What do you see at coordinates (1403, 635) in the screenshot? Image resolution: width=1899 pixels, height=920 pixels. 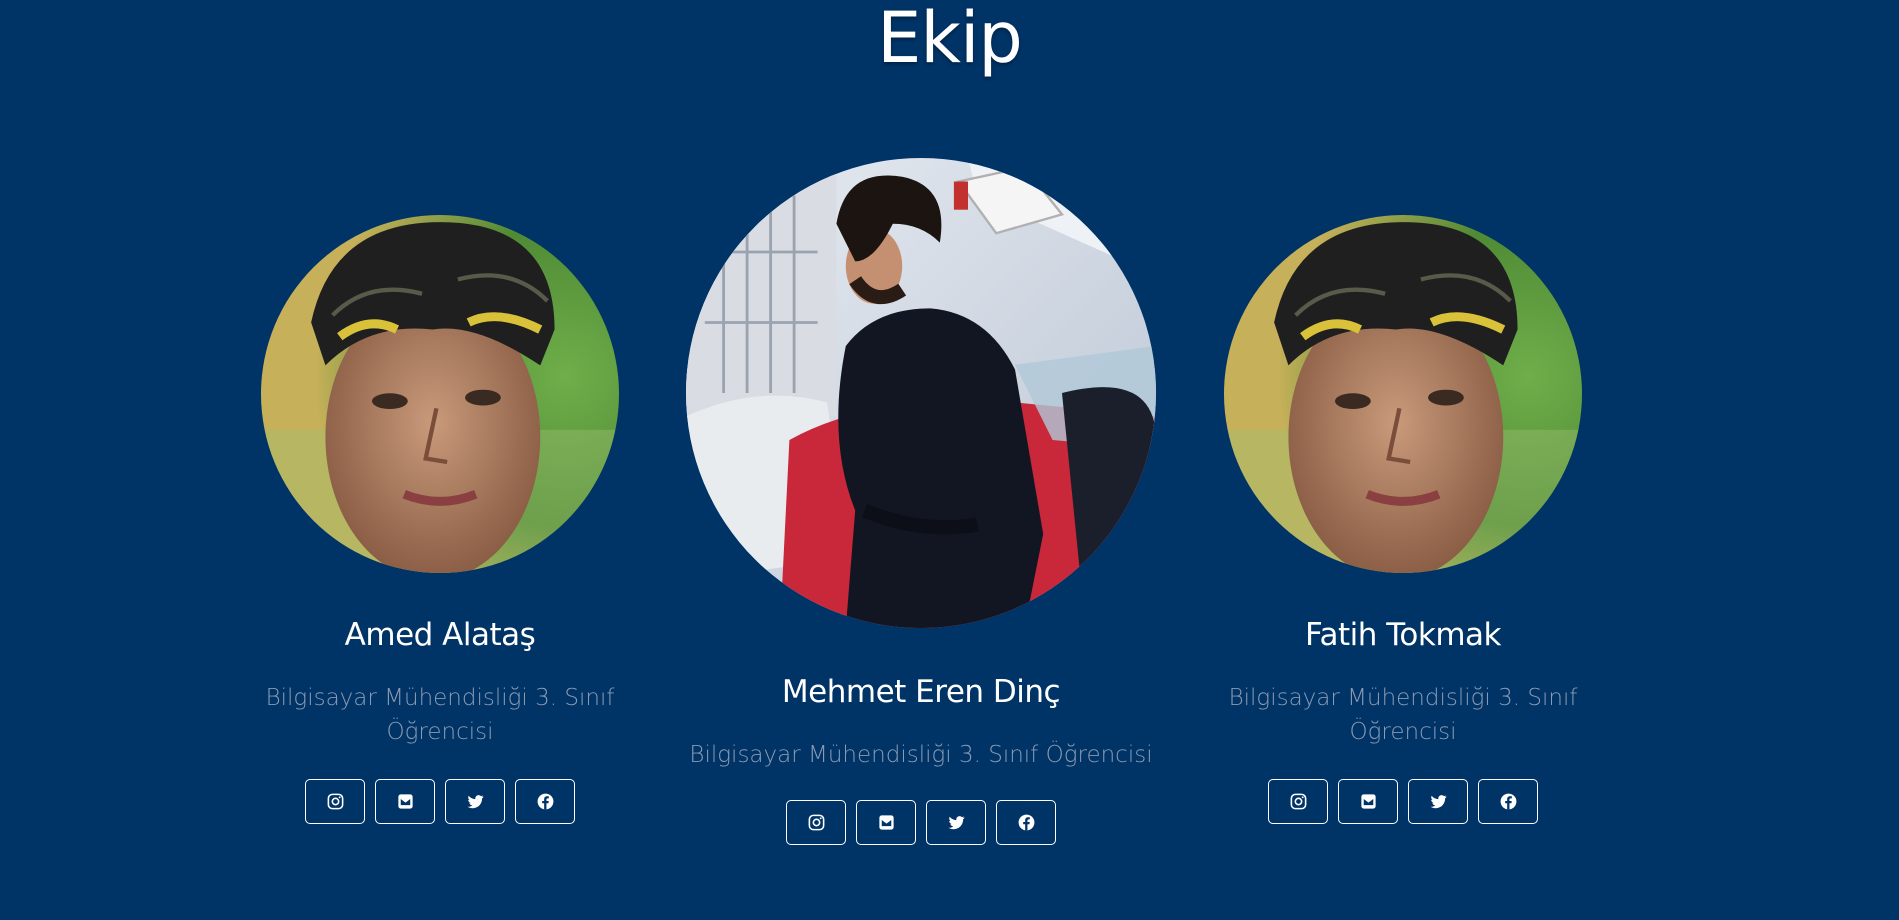 I see `member-name: Fatih Tokmak` at bounding box center [1403, 635].